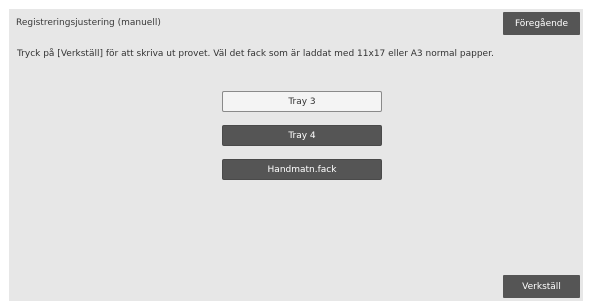 This screenshot has width=590, height=305. Describe the element at coordinates (302, 169) in the screenshot. I see `bypass-tray-button: Handmatn.fack` at that location.